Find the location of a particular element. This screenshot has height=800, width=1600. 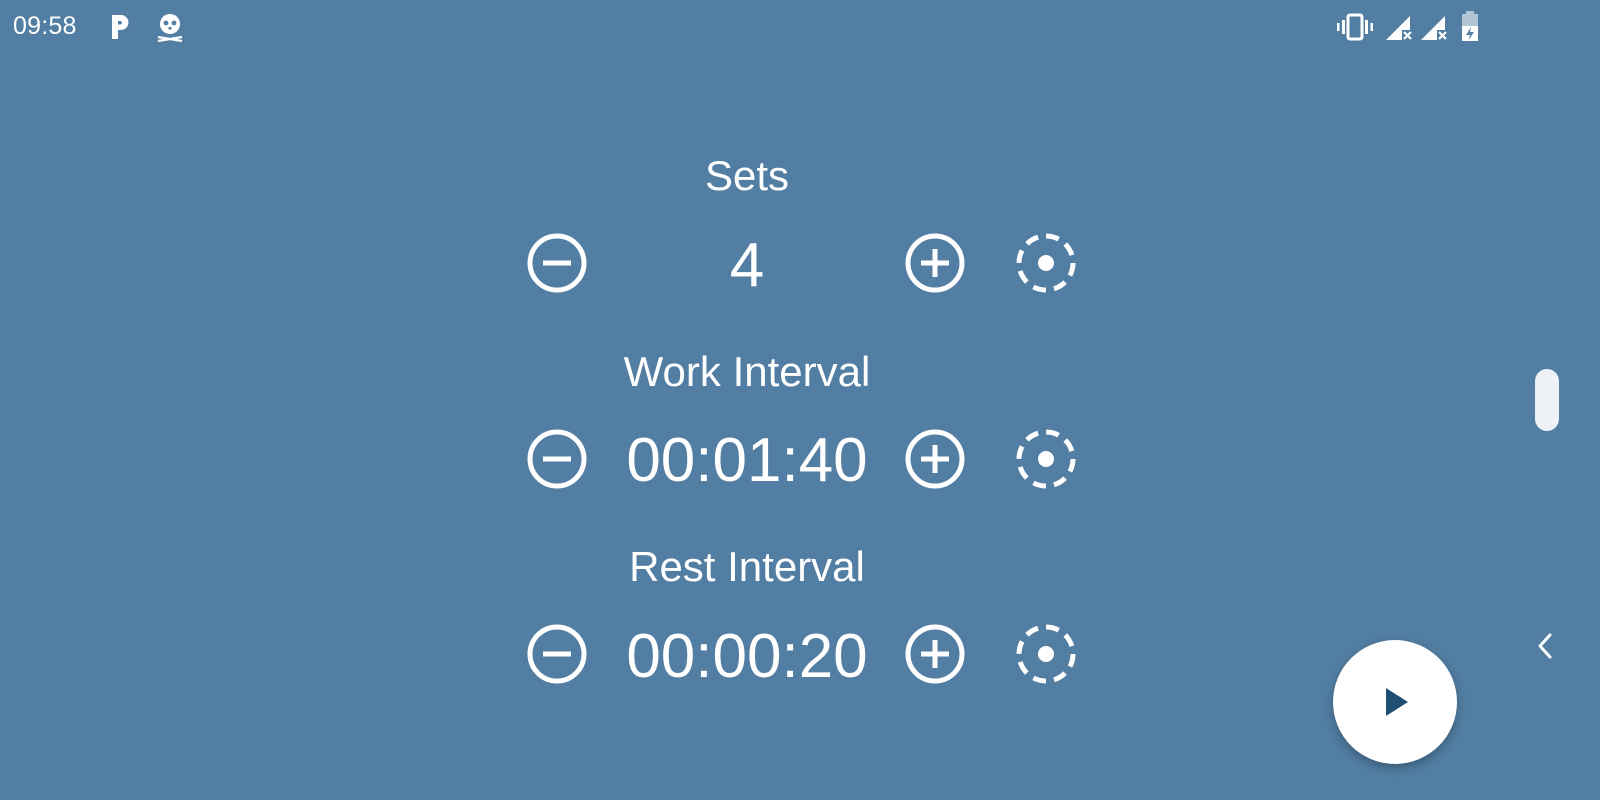

rest-interval-label: Rest Interval is located at coordinates (747, 566).